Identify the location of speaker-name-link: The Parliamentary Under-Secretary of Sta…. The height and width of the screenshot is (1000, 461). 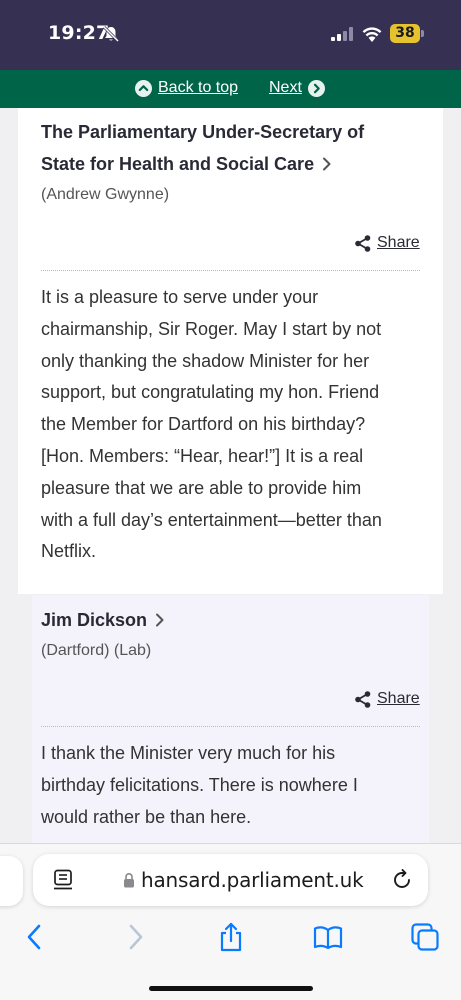
(226, 148).